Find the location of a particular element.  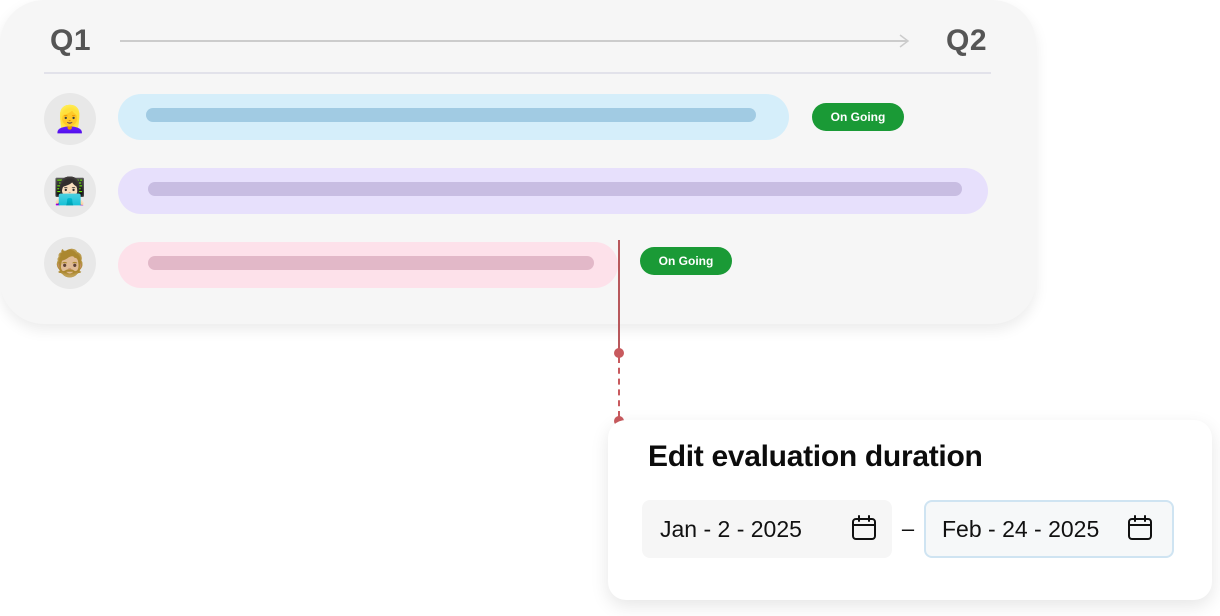

timeline-end-label: Q2 is located at coordinates (967, 40).